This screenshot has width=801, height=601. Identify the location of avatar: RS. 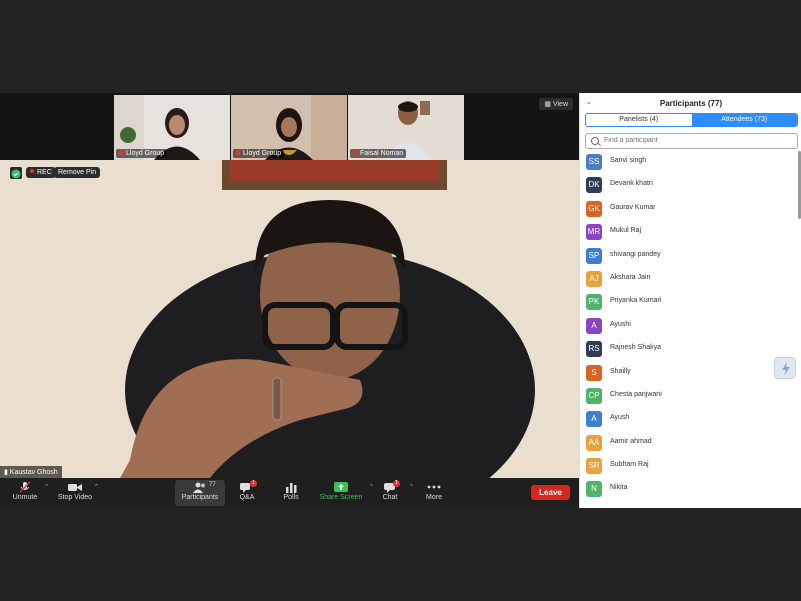
(594, 349).